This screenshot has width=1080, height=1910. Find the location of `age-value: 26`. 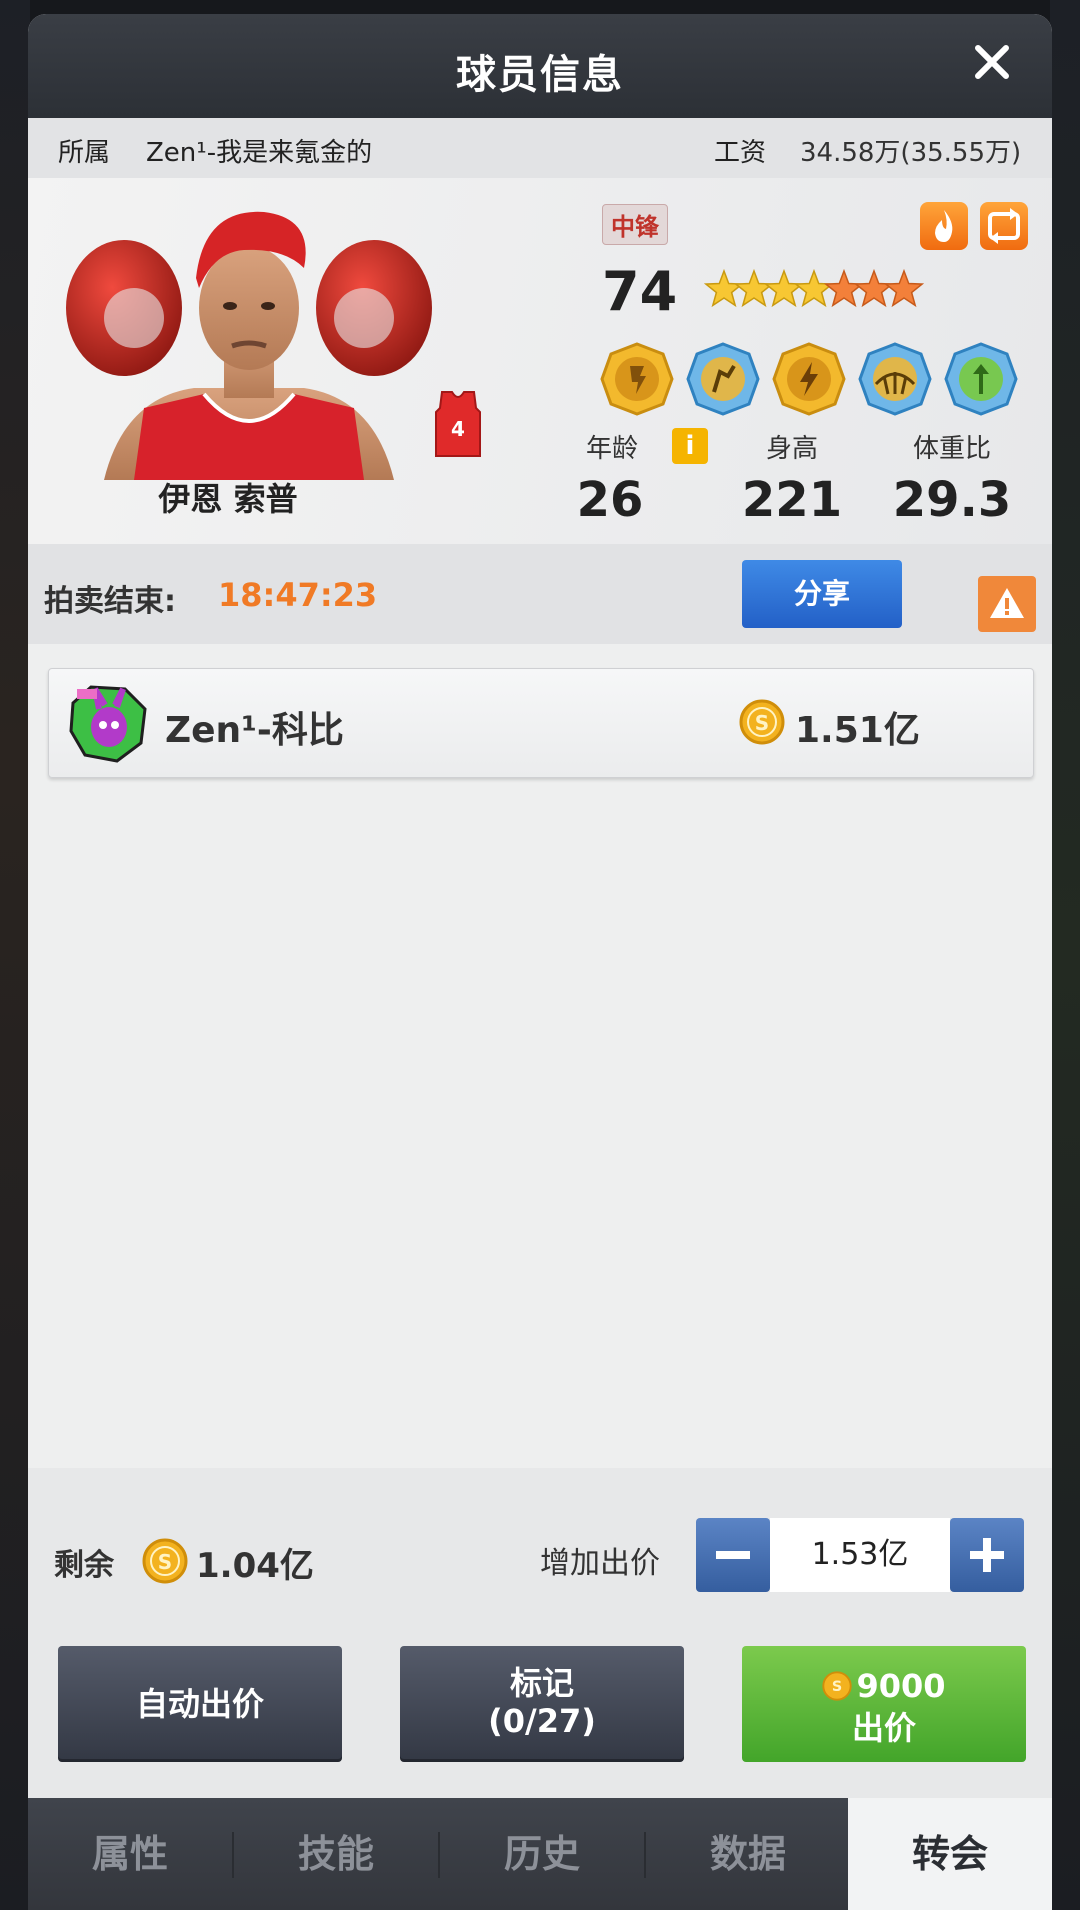

age-value: 26 is located at coordinates (610, 500).